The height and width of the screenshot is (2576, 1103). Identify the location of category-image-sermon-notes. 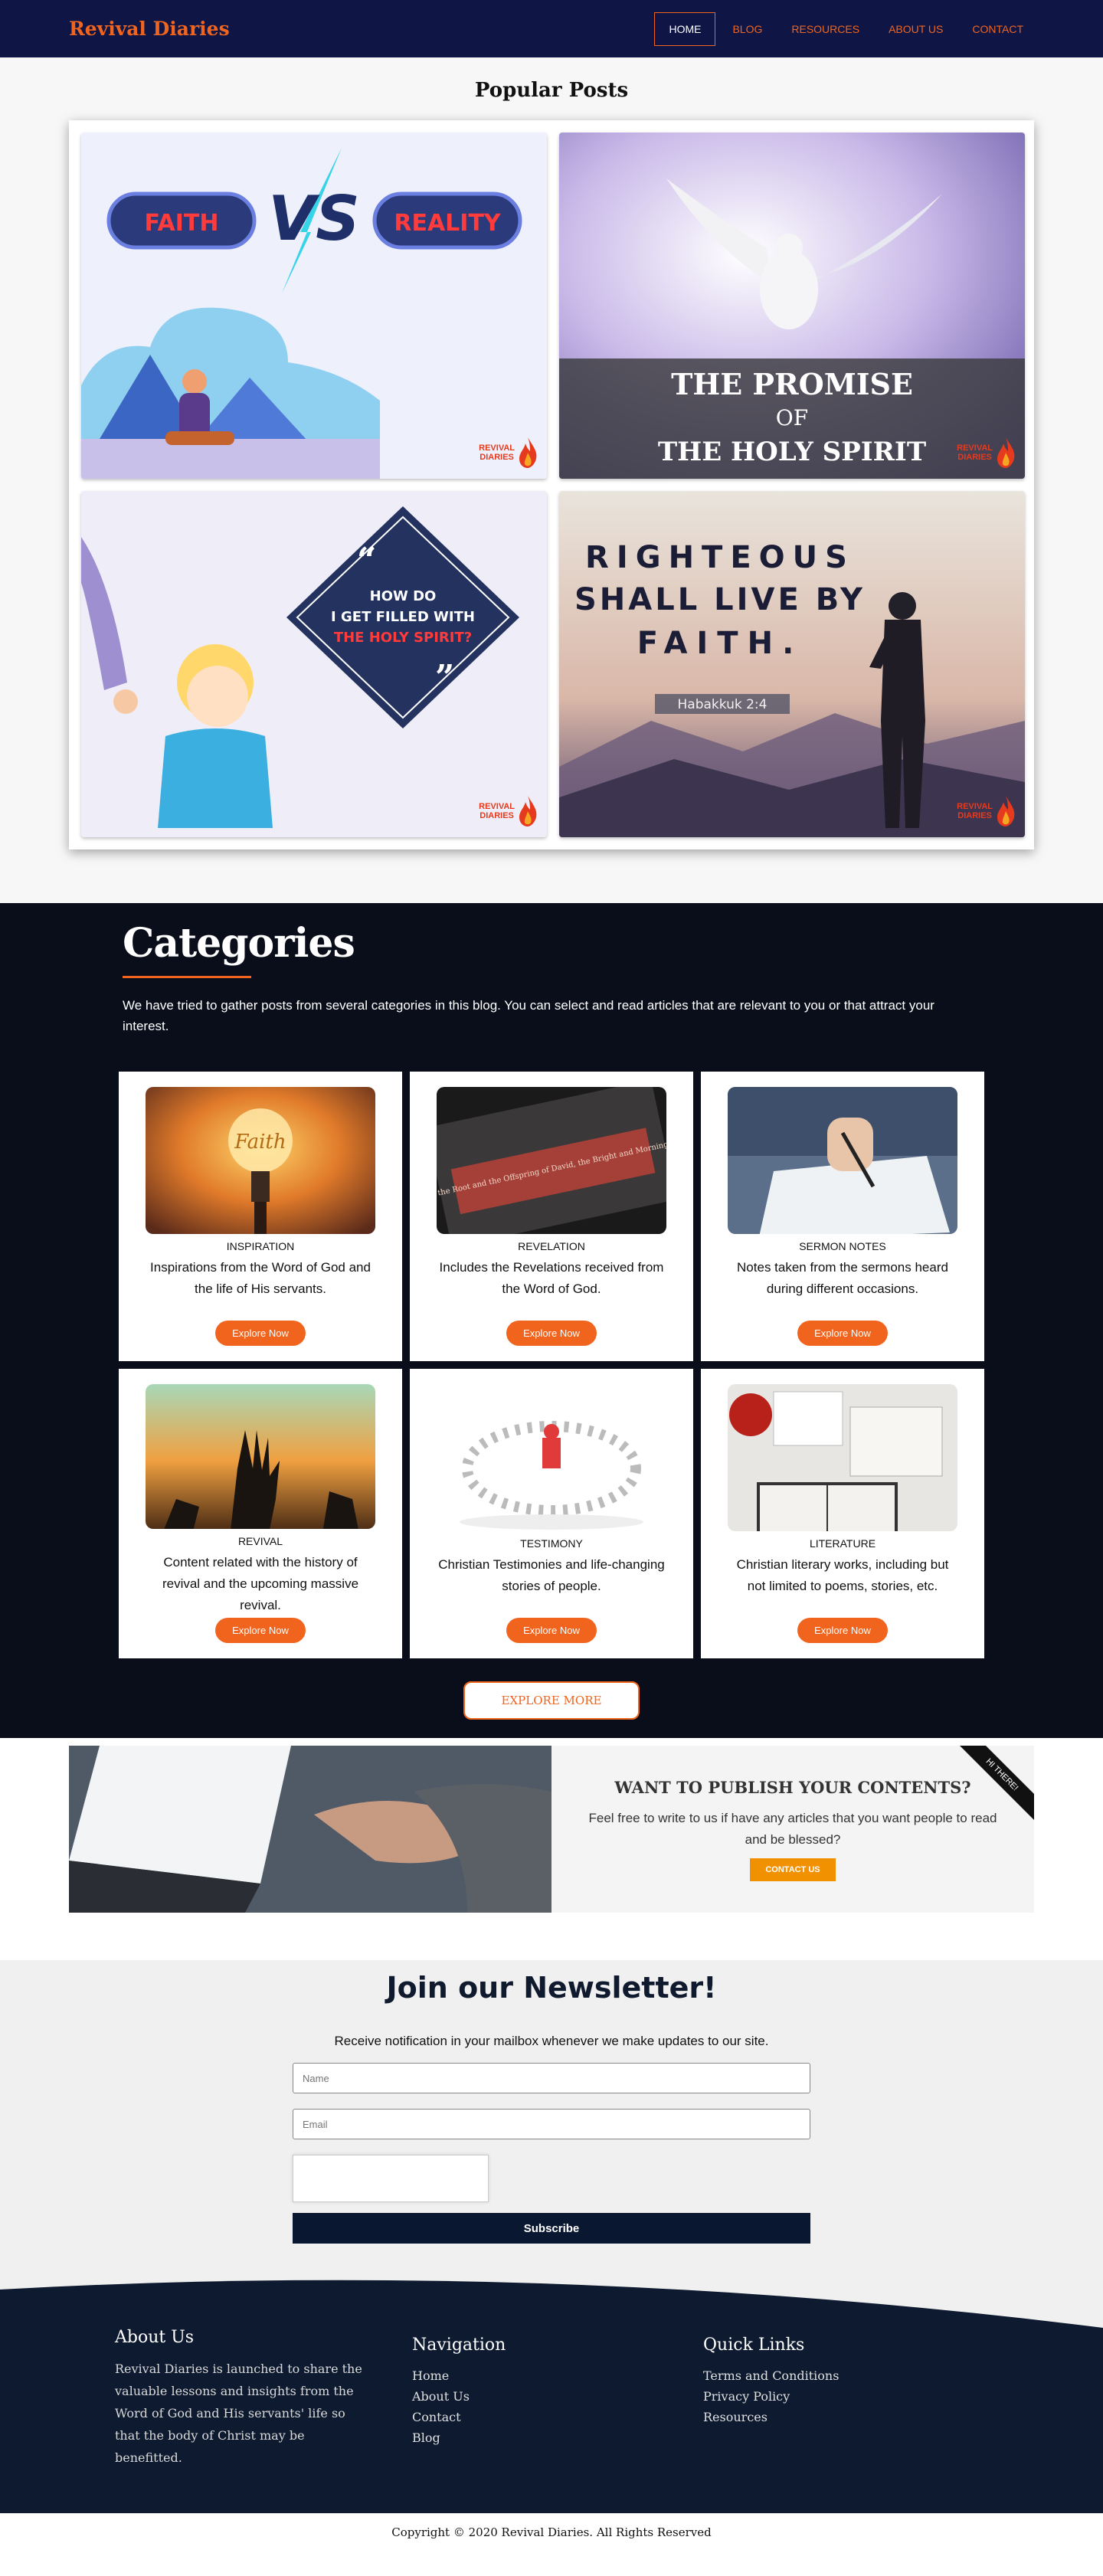
(843, 1160).